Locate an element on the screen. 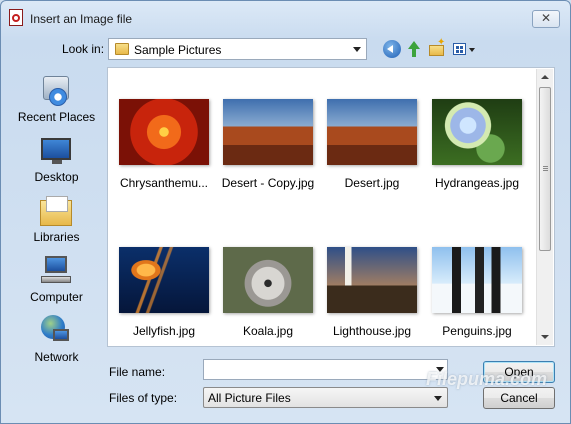 The image size is (571, 424). file-name-input is located at coordinates (325, 369).